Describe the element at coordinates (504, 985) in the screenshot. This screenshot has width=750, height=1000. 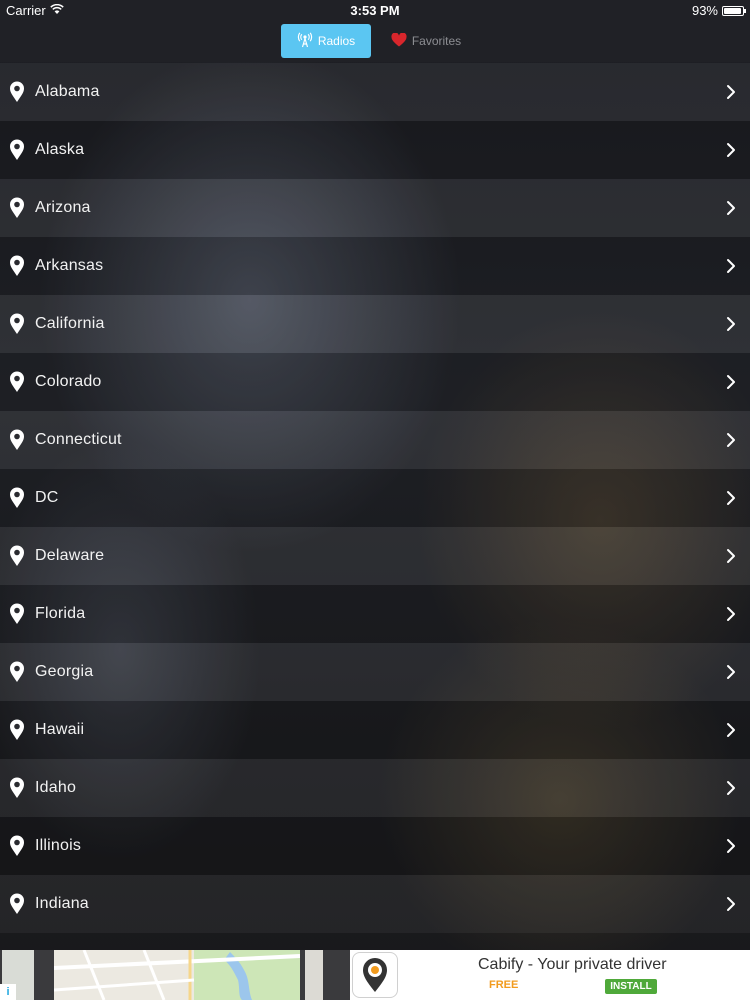
I see `ad-price: FREE` at that location.